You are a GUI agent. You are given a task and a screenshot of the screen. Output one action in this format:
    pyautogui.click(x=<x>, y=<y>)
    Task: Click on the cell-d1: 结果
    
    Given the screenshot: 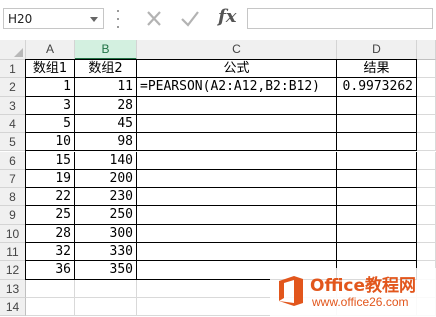 What is the action you would take?
    pyautogui.click(x=377, y=69)
    